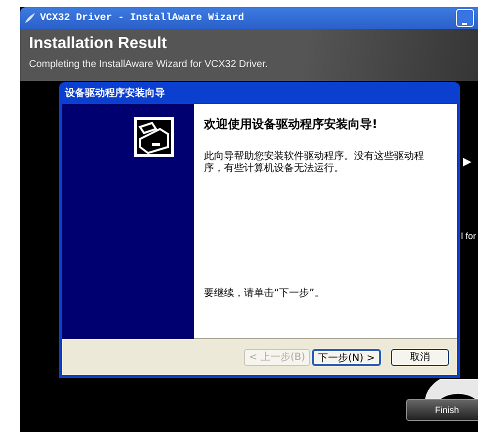 Image resolution: width=478 pixels, height=432 pixels. What do you see at coordinates (468, 236) in the screenshot?
I see `partial-text: l for` at bounding box center [468, 236].